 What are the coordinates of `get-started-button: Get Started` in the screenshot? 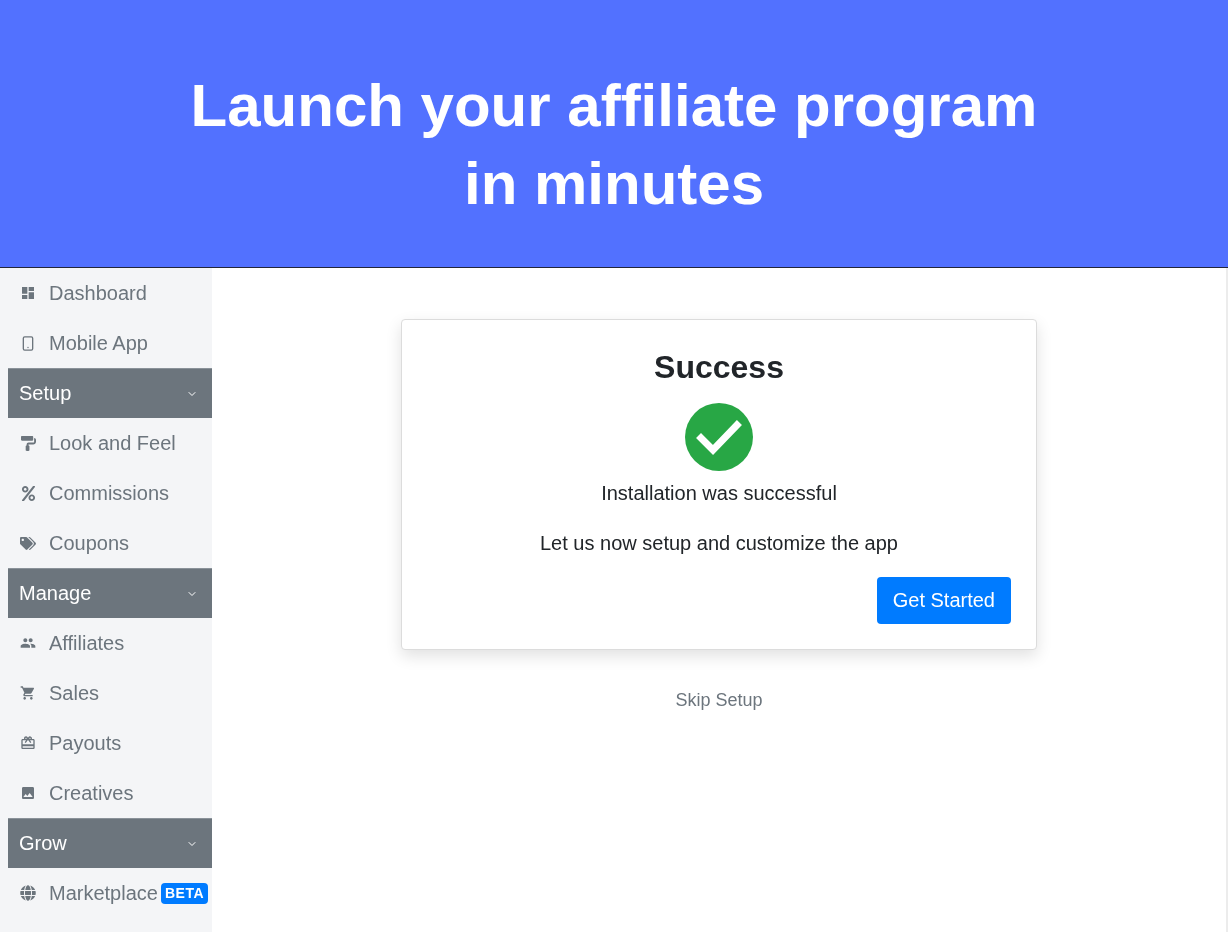 It's located at (943, 600).